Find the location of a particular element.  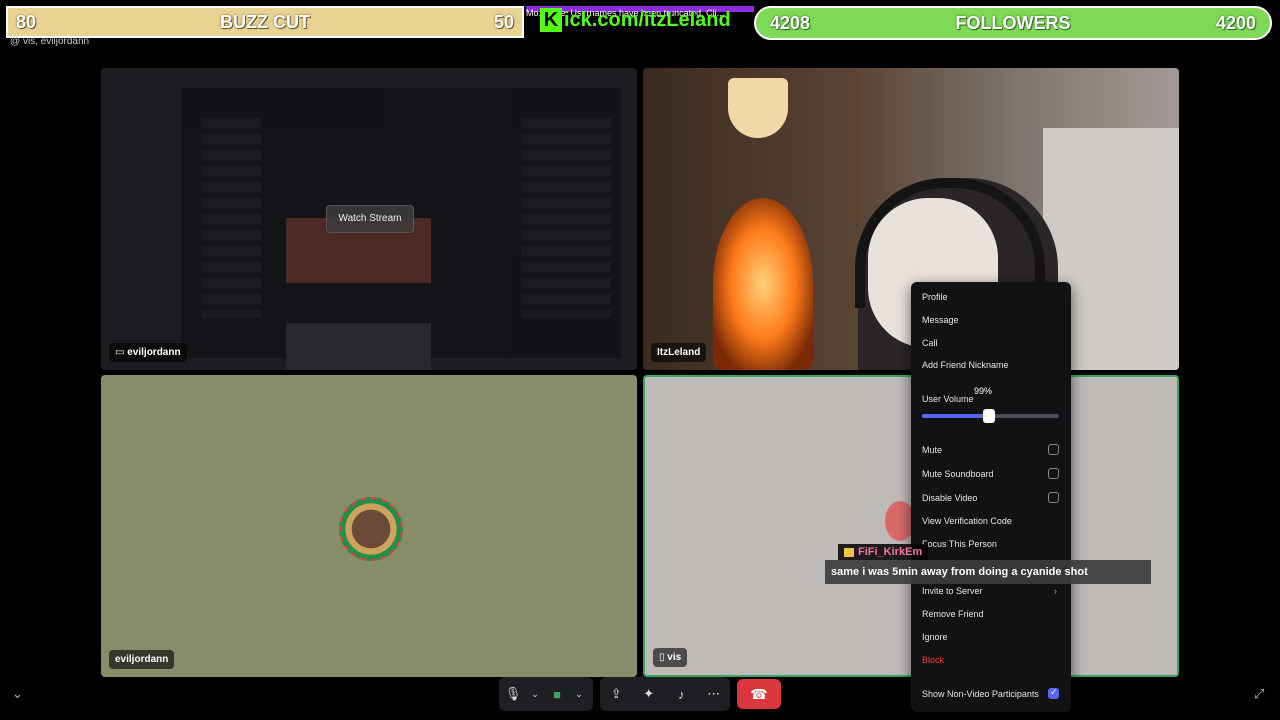

volume-fill is located at coordinates (956, 416).